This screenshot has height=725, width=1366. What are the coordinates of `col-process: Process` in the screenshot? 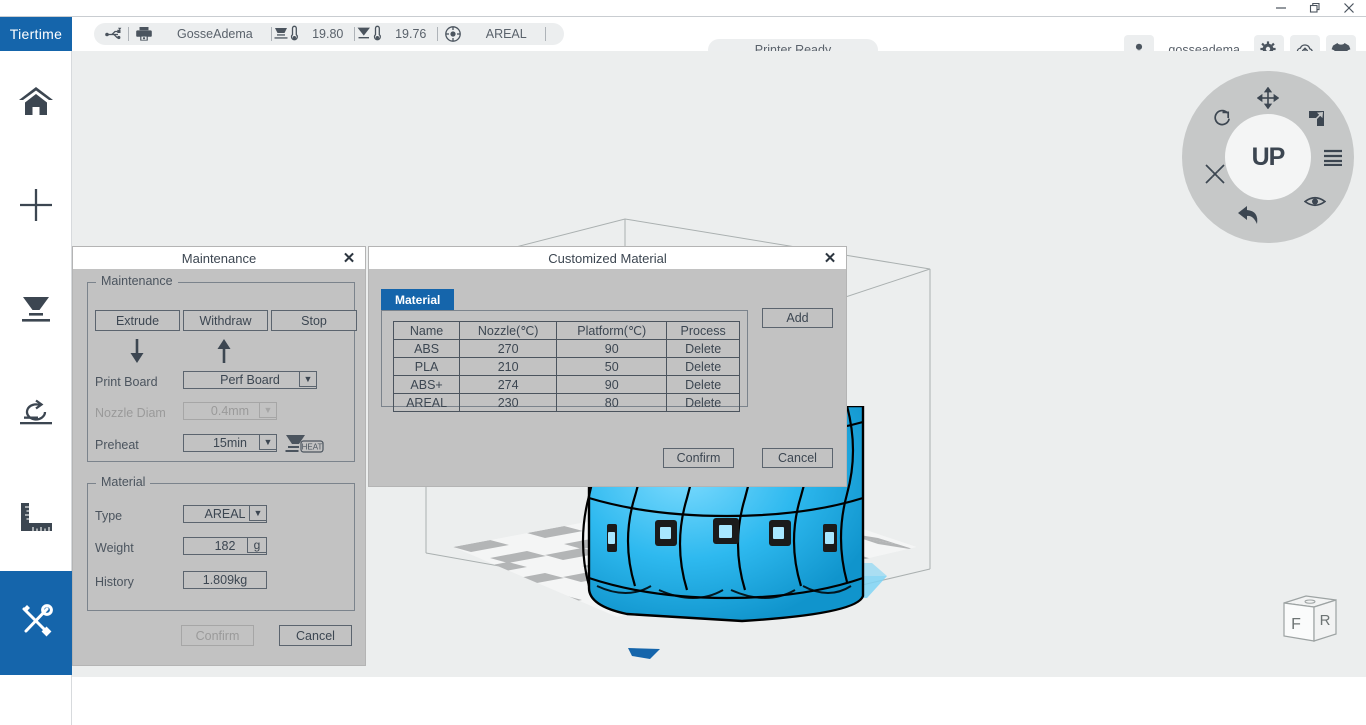 It's located at (703, 330).